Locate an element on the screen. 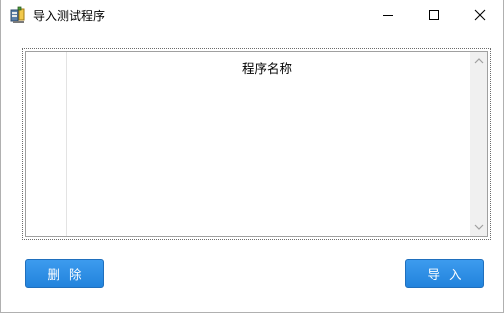  chevron-up-icon is located at coordinates (479, 61).